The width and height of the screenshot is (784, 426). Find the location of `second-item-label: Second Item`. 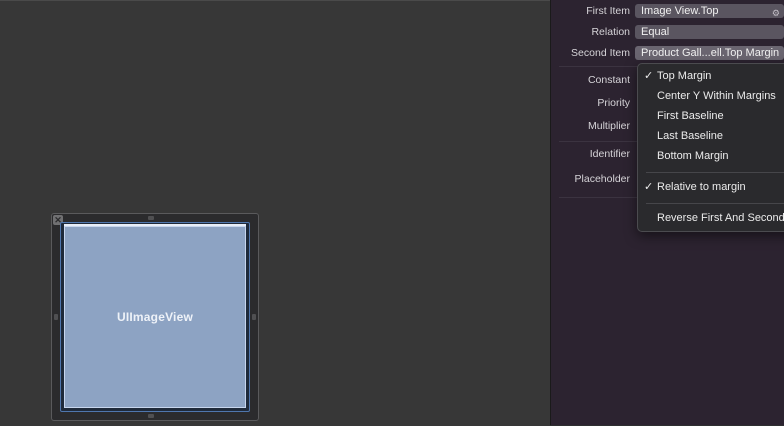

second-item-label: Second Item is located at coordinates (600, 53).